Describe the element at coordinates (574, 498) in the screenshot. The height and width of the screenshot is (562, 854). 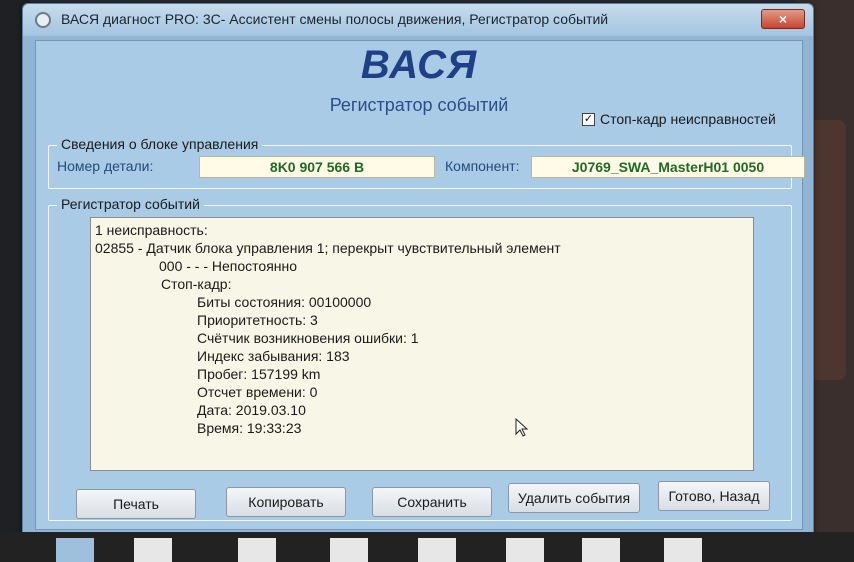
I see `delete-events-button: Удалить события` at that location.